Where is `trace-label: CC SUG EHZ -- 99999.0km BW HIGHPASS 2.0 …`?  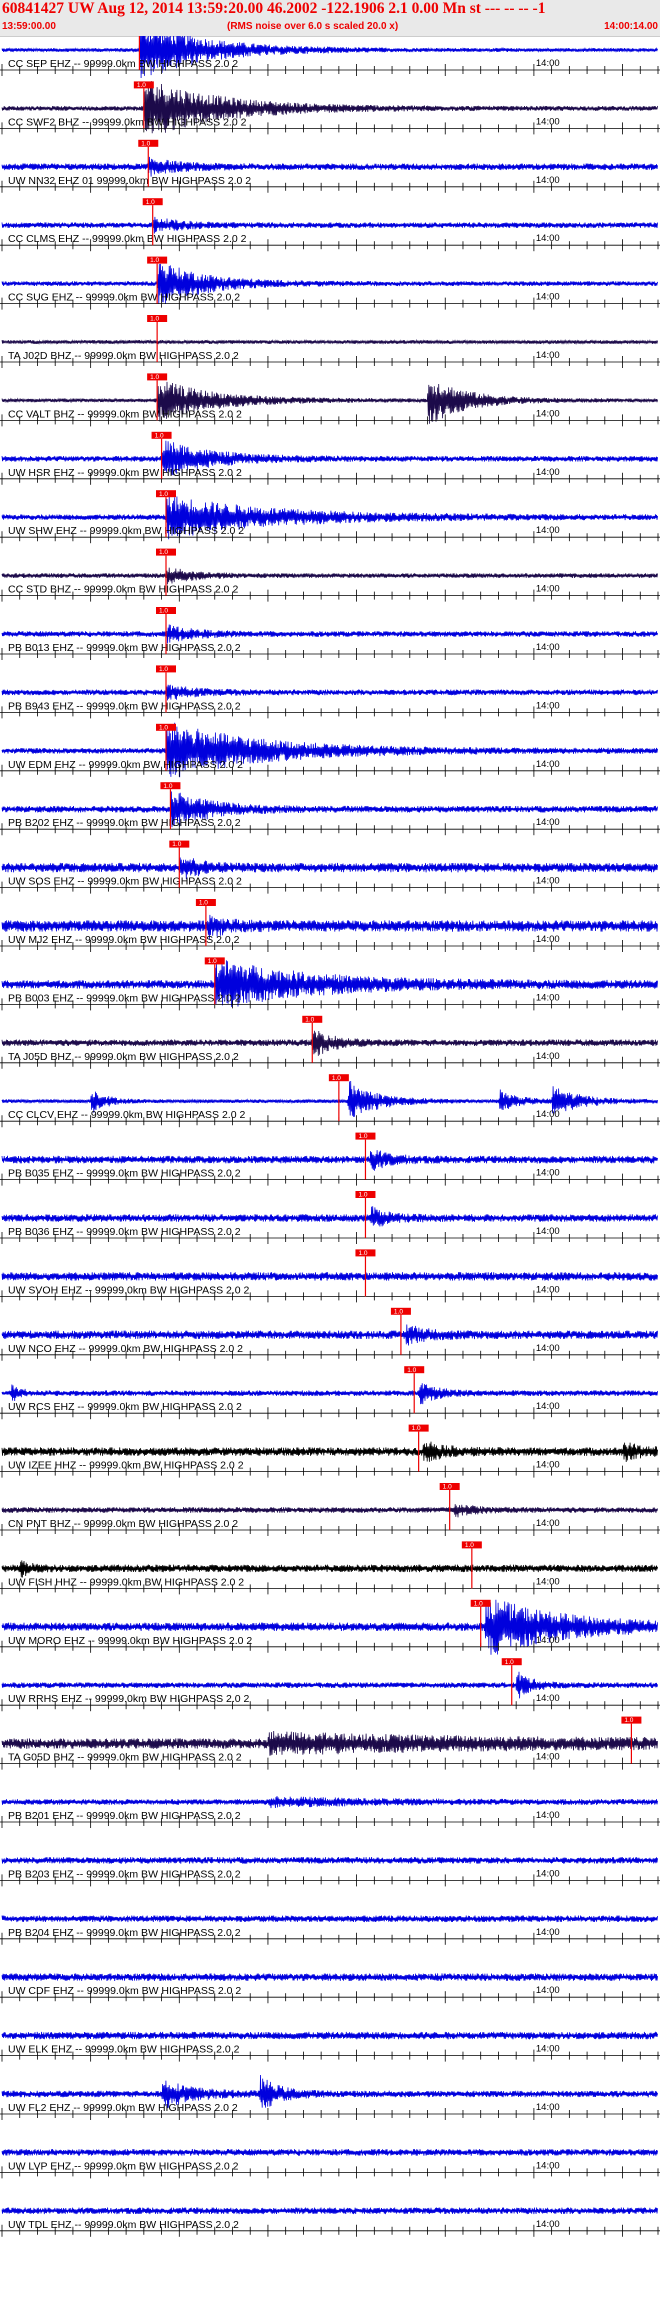 trace-label: CC SUG EHZ -- 99999.0km BW HIGHPASS 2.0 … is located at coordinates (124, 298).